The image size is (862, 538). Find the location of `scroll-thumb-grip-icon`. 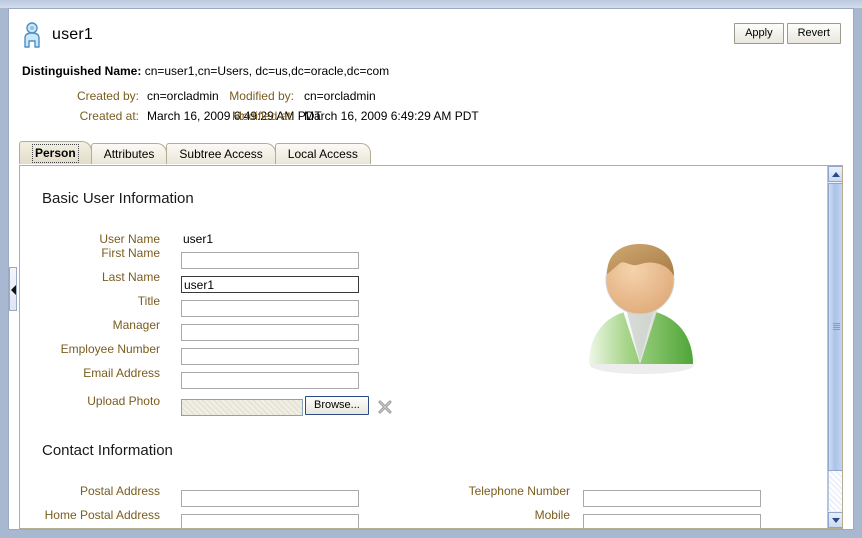

scroll-thumb-grip-icon is located at coordinates (836, 327).